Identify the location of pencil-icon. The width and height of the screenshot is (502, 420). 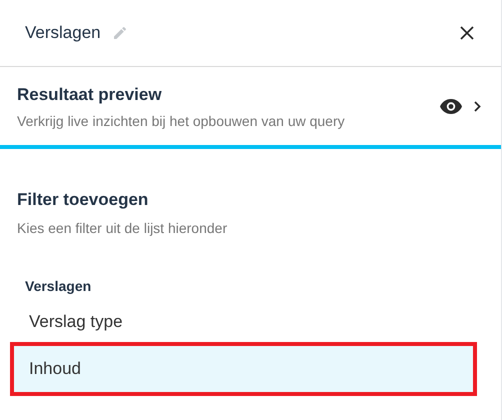
(120, 33).